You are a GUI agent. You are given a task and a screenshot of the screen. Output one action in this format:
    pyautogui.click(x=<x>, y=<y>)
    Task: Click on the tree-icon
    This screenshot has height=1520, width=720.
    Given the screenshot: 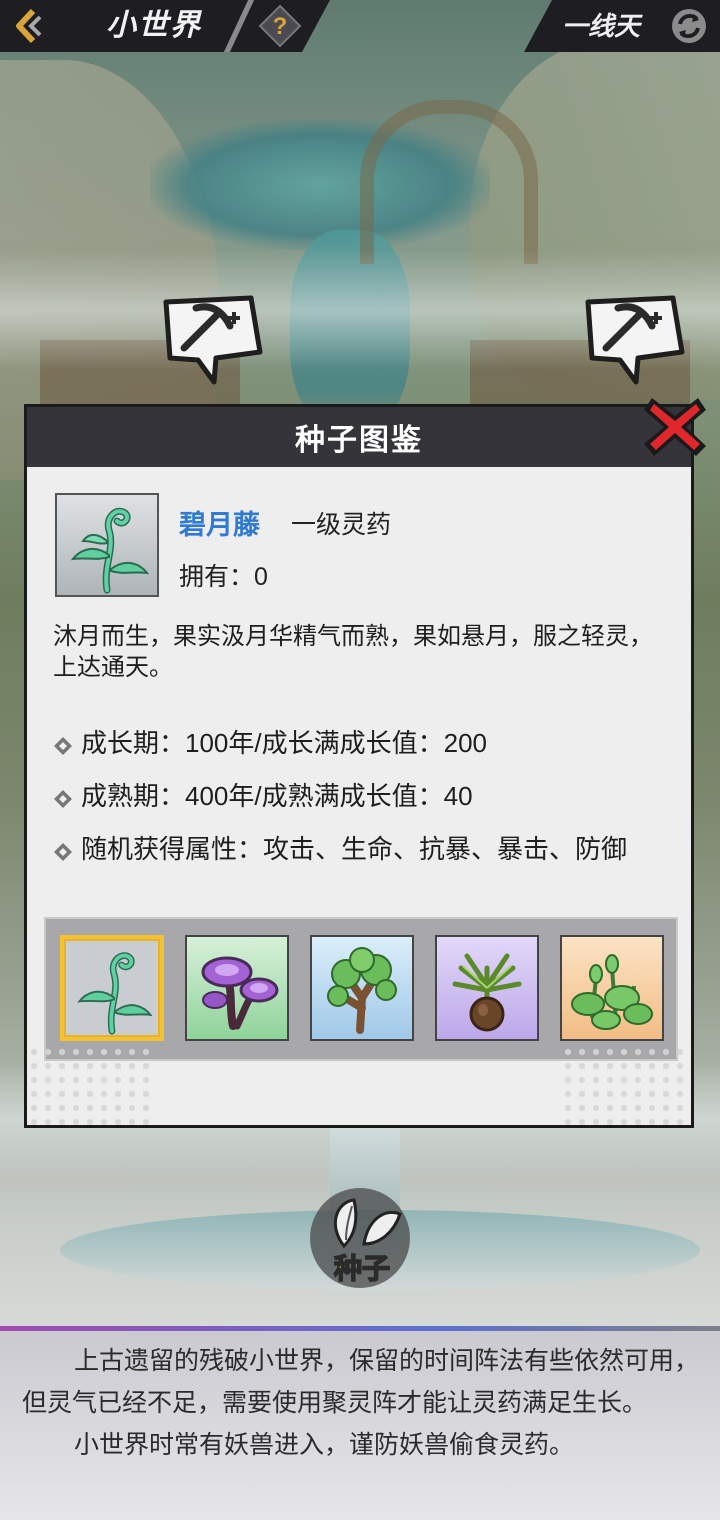 What is the action you would take?
    pyautogui.click(x=362, y=990)
    